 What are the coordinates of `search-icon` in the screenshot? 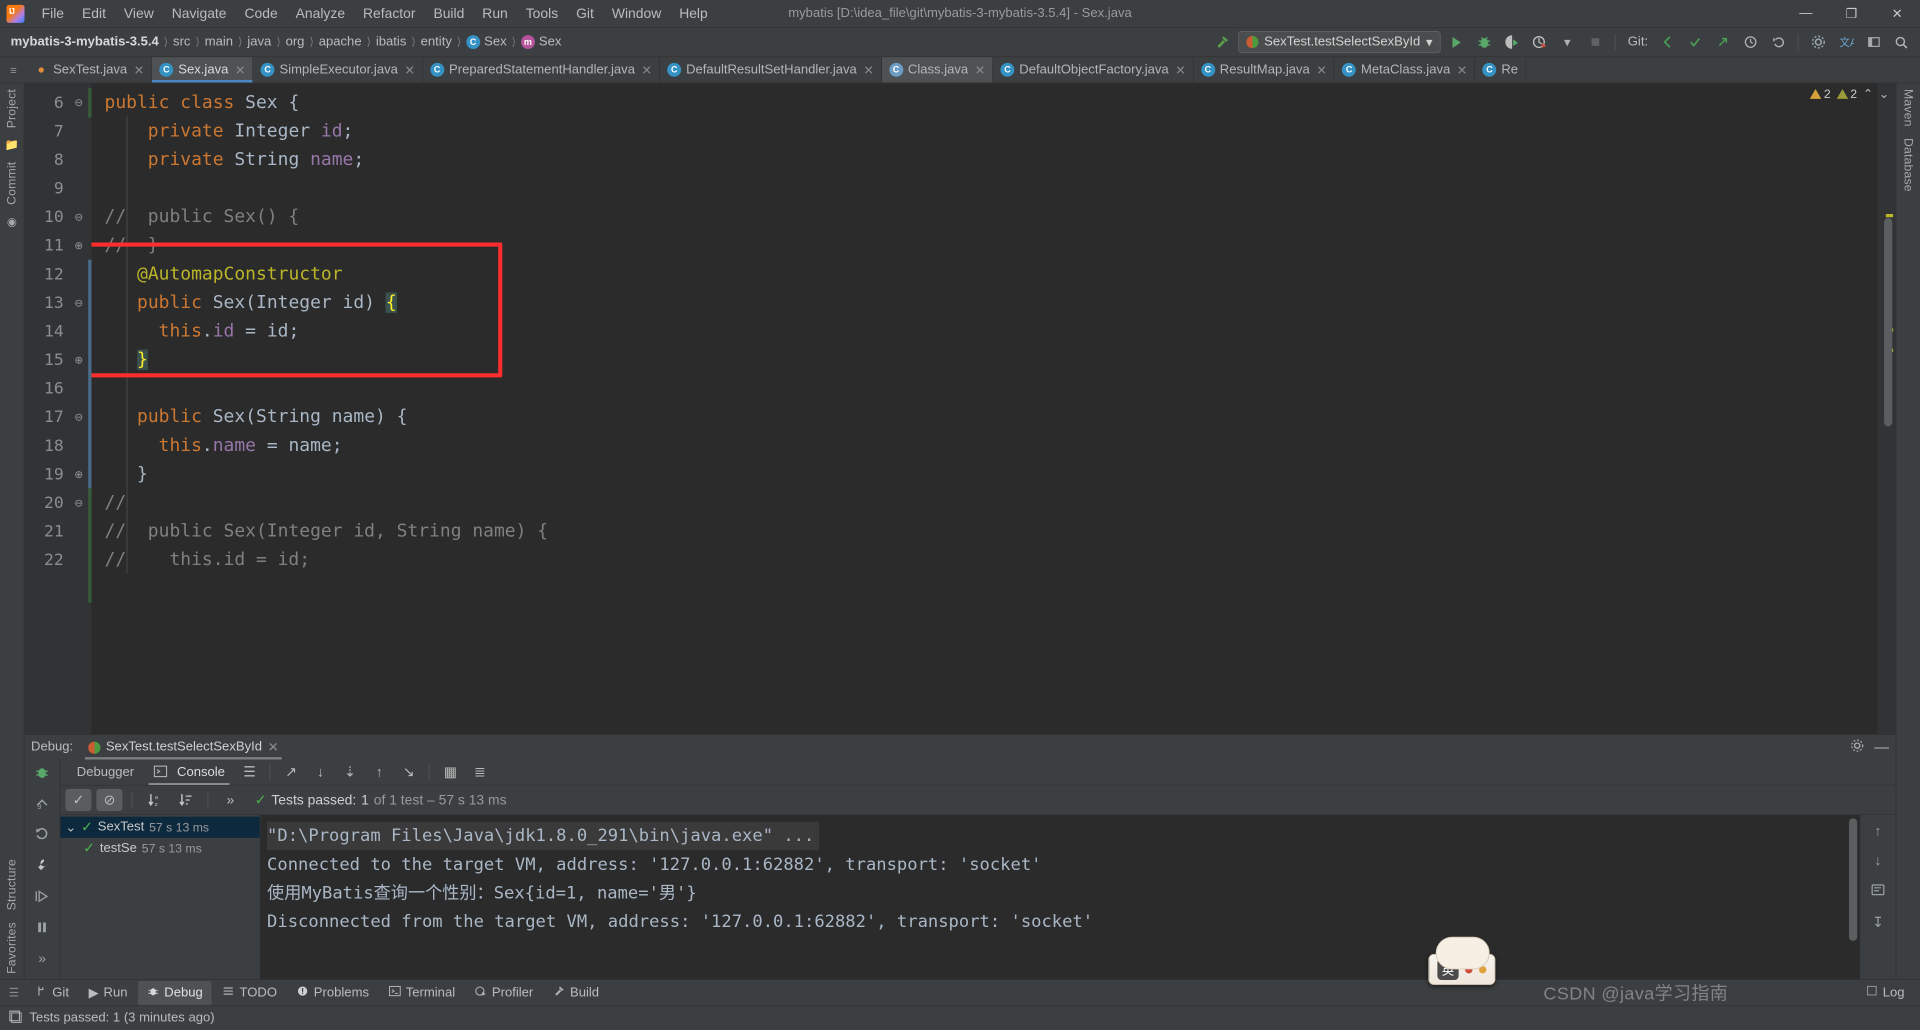 It's located at (1901, 42).